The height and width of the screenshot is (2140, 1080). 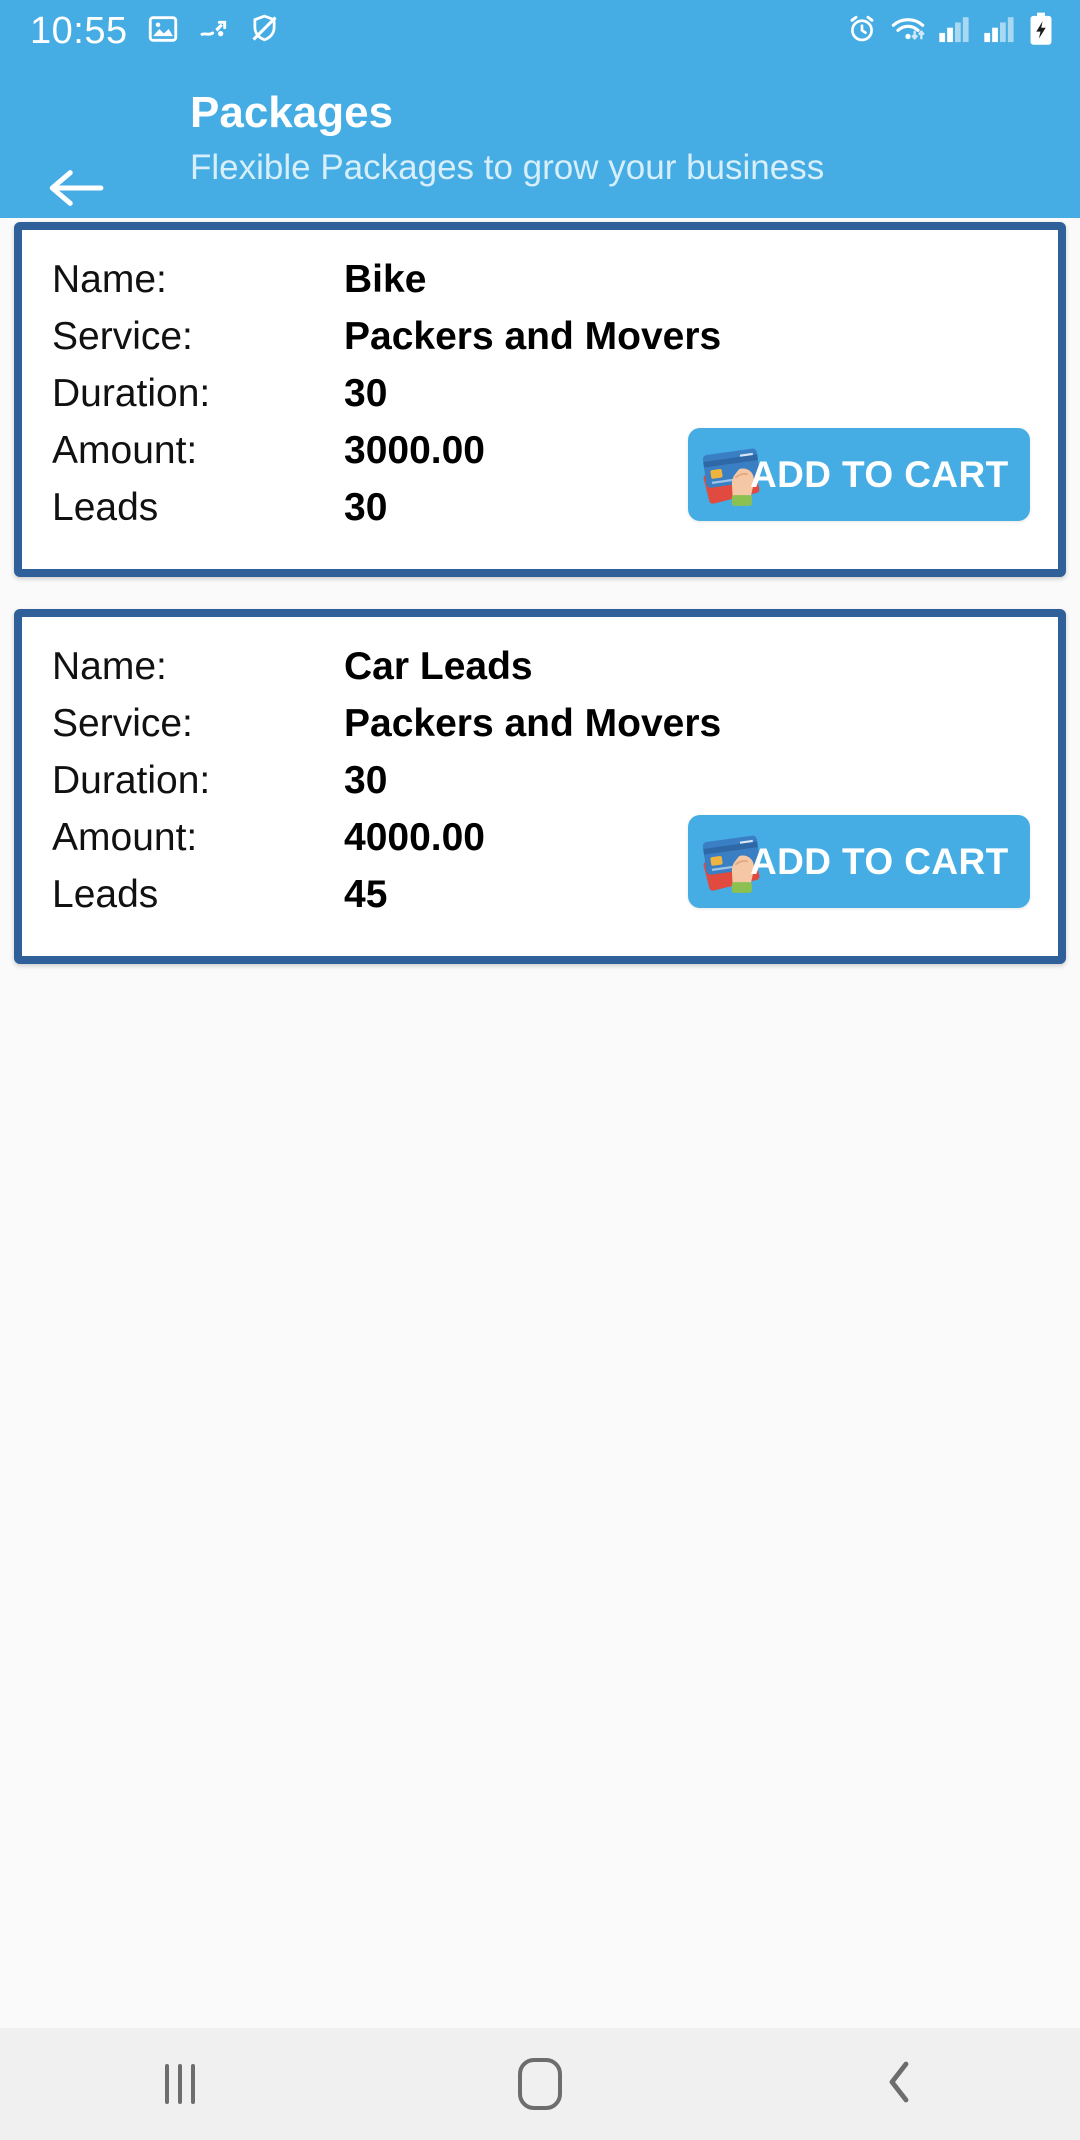 I want to click on battery-charging-icon, so click(x=1041, y=31).